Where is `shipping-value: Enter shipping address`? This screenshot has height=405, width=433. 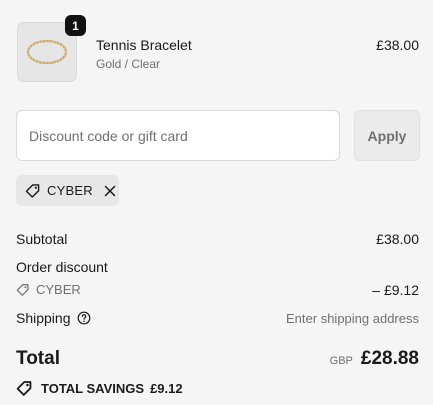
shipping-value: Enter shipping address is located at coordinates (352, 318).